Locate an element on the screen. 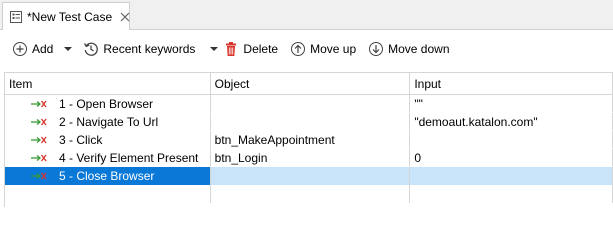 The image size is (613, 240). recent-keywords-dropdown-arrow is located at coordinates (214, 49).